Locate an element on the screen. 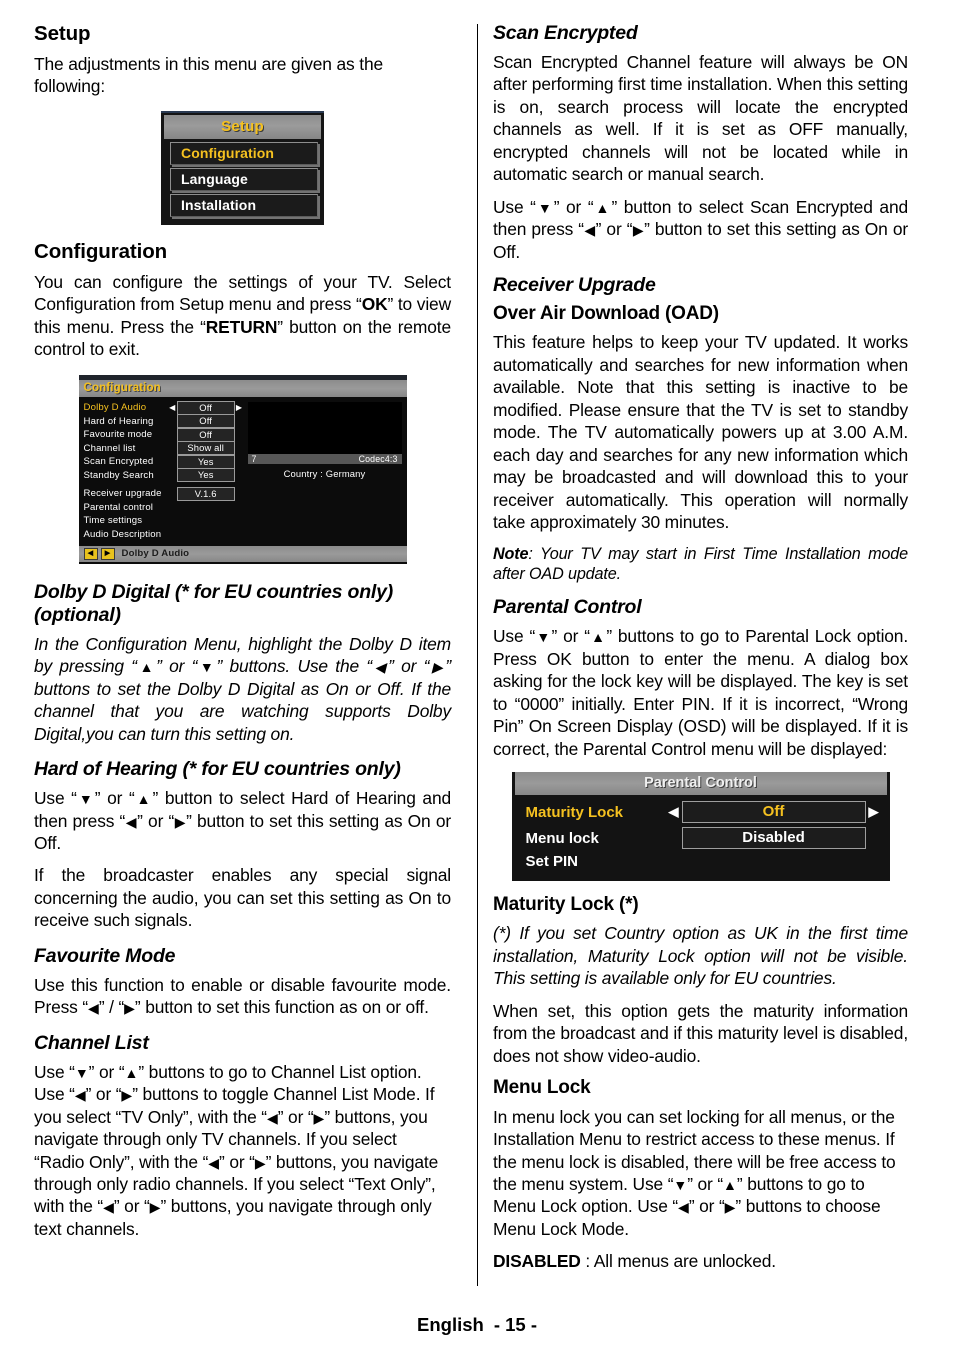  receiver-upgrade-heading: Receiver Upgrade is located at coordinates (574, 285).